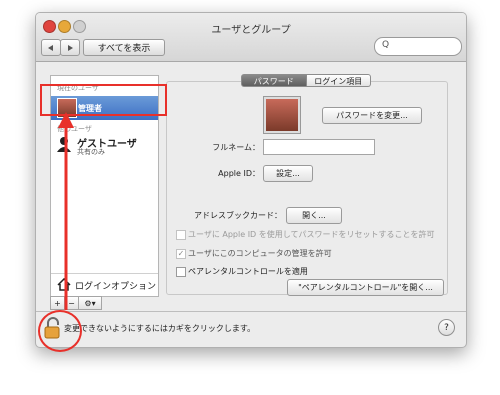 The height and width of the screenshot is (395, 500). I want to click on annotation-highlight-circle, so click(60, 331).